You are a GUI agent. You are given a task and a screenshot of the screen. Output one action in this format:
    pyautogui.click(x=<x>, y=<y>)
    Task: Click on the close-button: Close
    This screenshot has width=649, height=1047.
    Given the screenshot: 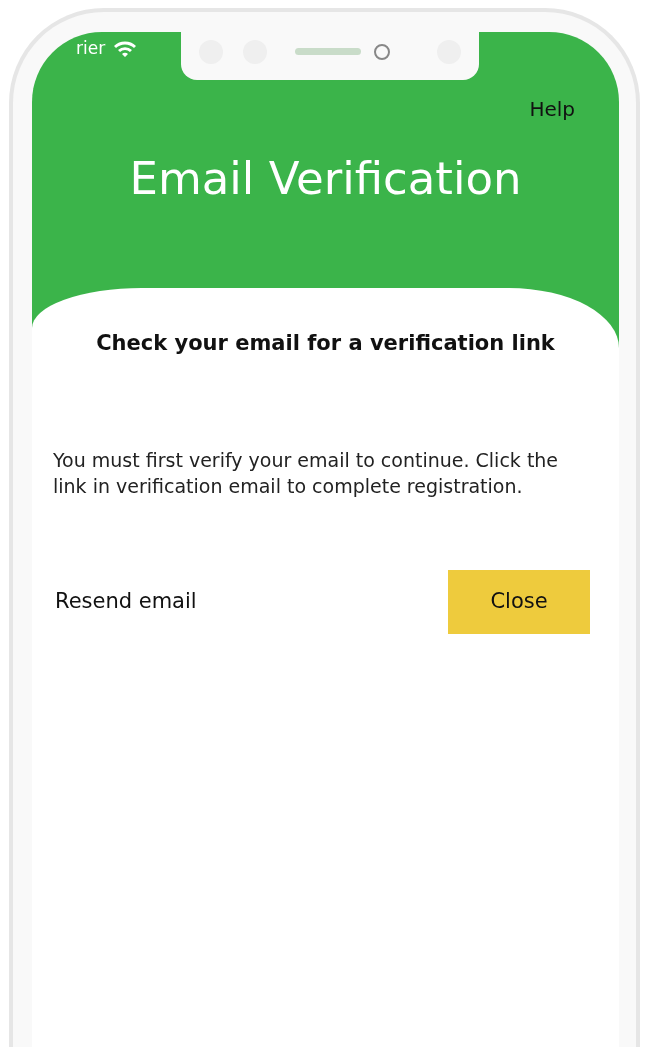 What is the action you would take?
    pyautogui.click(x=519, y=601)
    